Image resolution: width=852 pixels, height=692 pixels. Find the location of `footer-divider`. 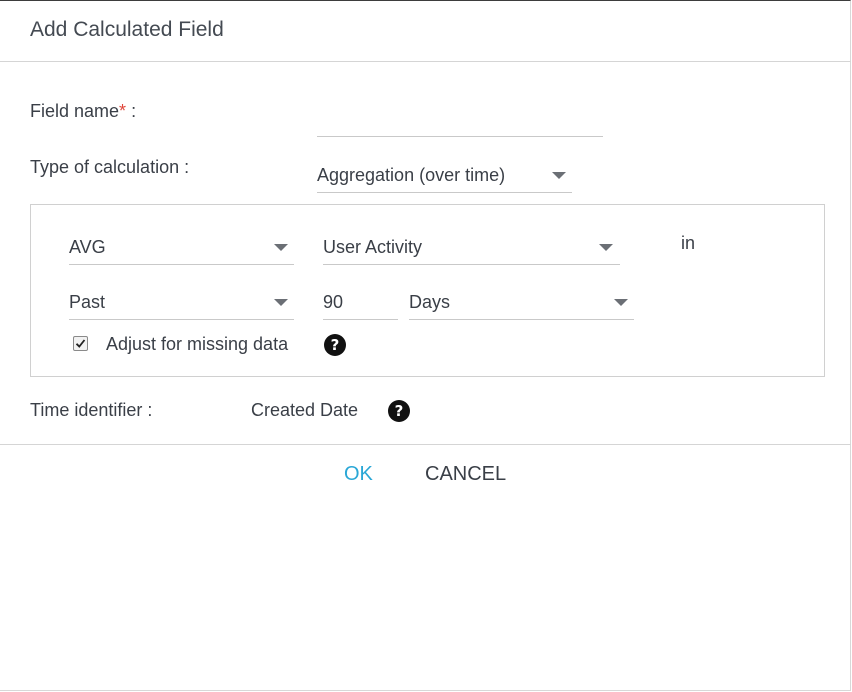

footer-divider is located at coordinates (425, 444).